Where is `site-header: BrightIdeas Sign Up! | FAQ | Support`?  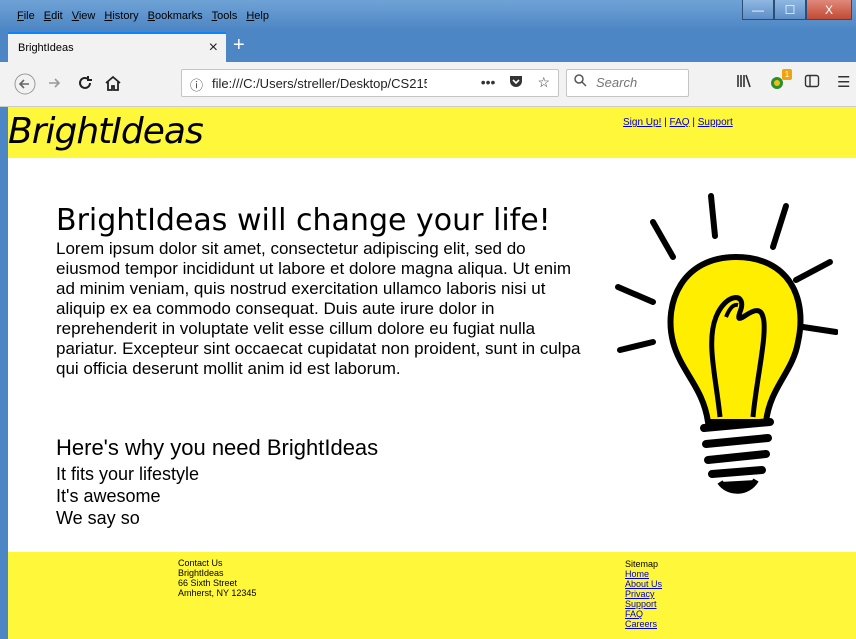
site-header: BrightIdeas Sign Up! | FAQ | Support is located at coordinates (432, 132).